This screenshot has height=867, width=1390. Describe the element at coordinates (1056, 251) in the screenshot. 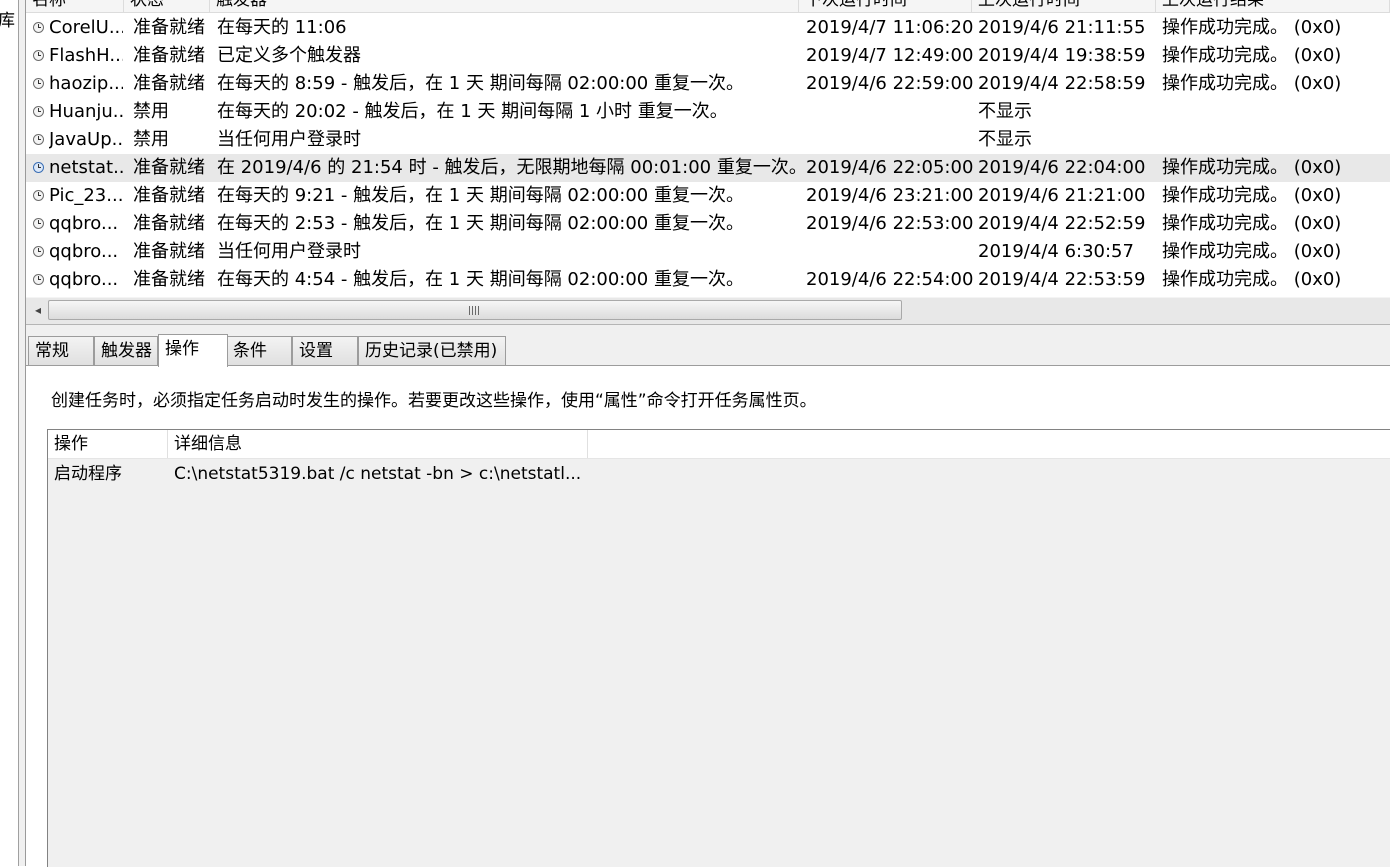

I see `task-last-run: 2019/4/4 6:30:57` at that location.